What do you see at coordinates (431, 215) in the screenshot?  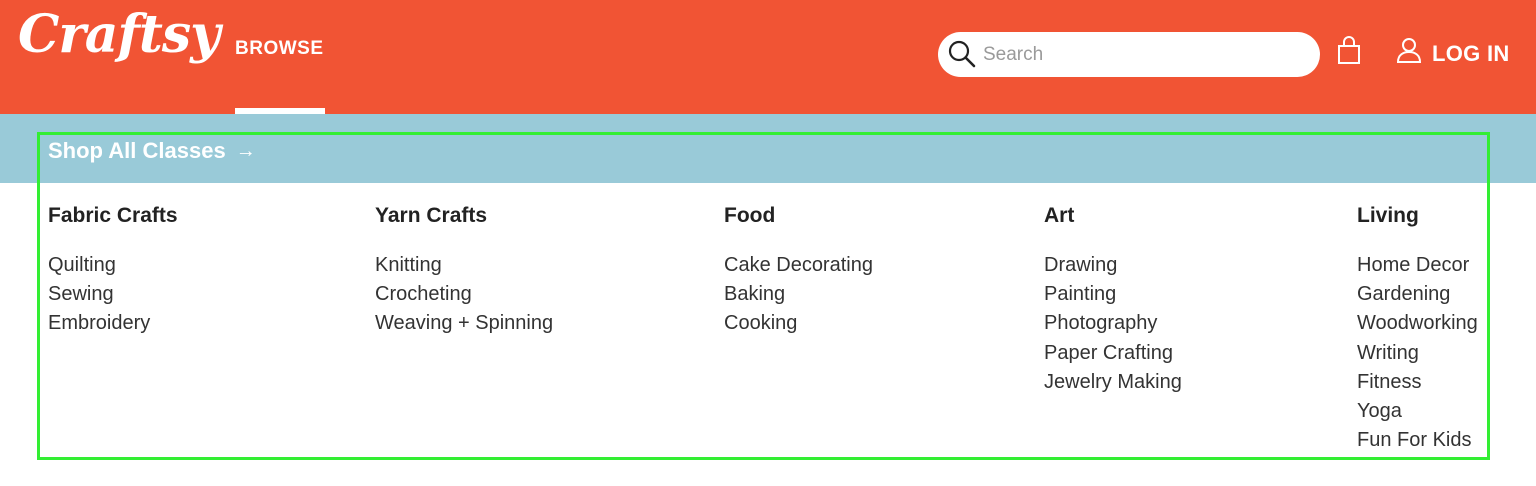 I see `category-heading: Yarn Crafts` at bounding box center [431, 215].